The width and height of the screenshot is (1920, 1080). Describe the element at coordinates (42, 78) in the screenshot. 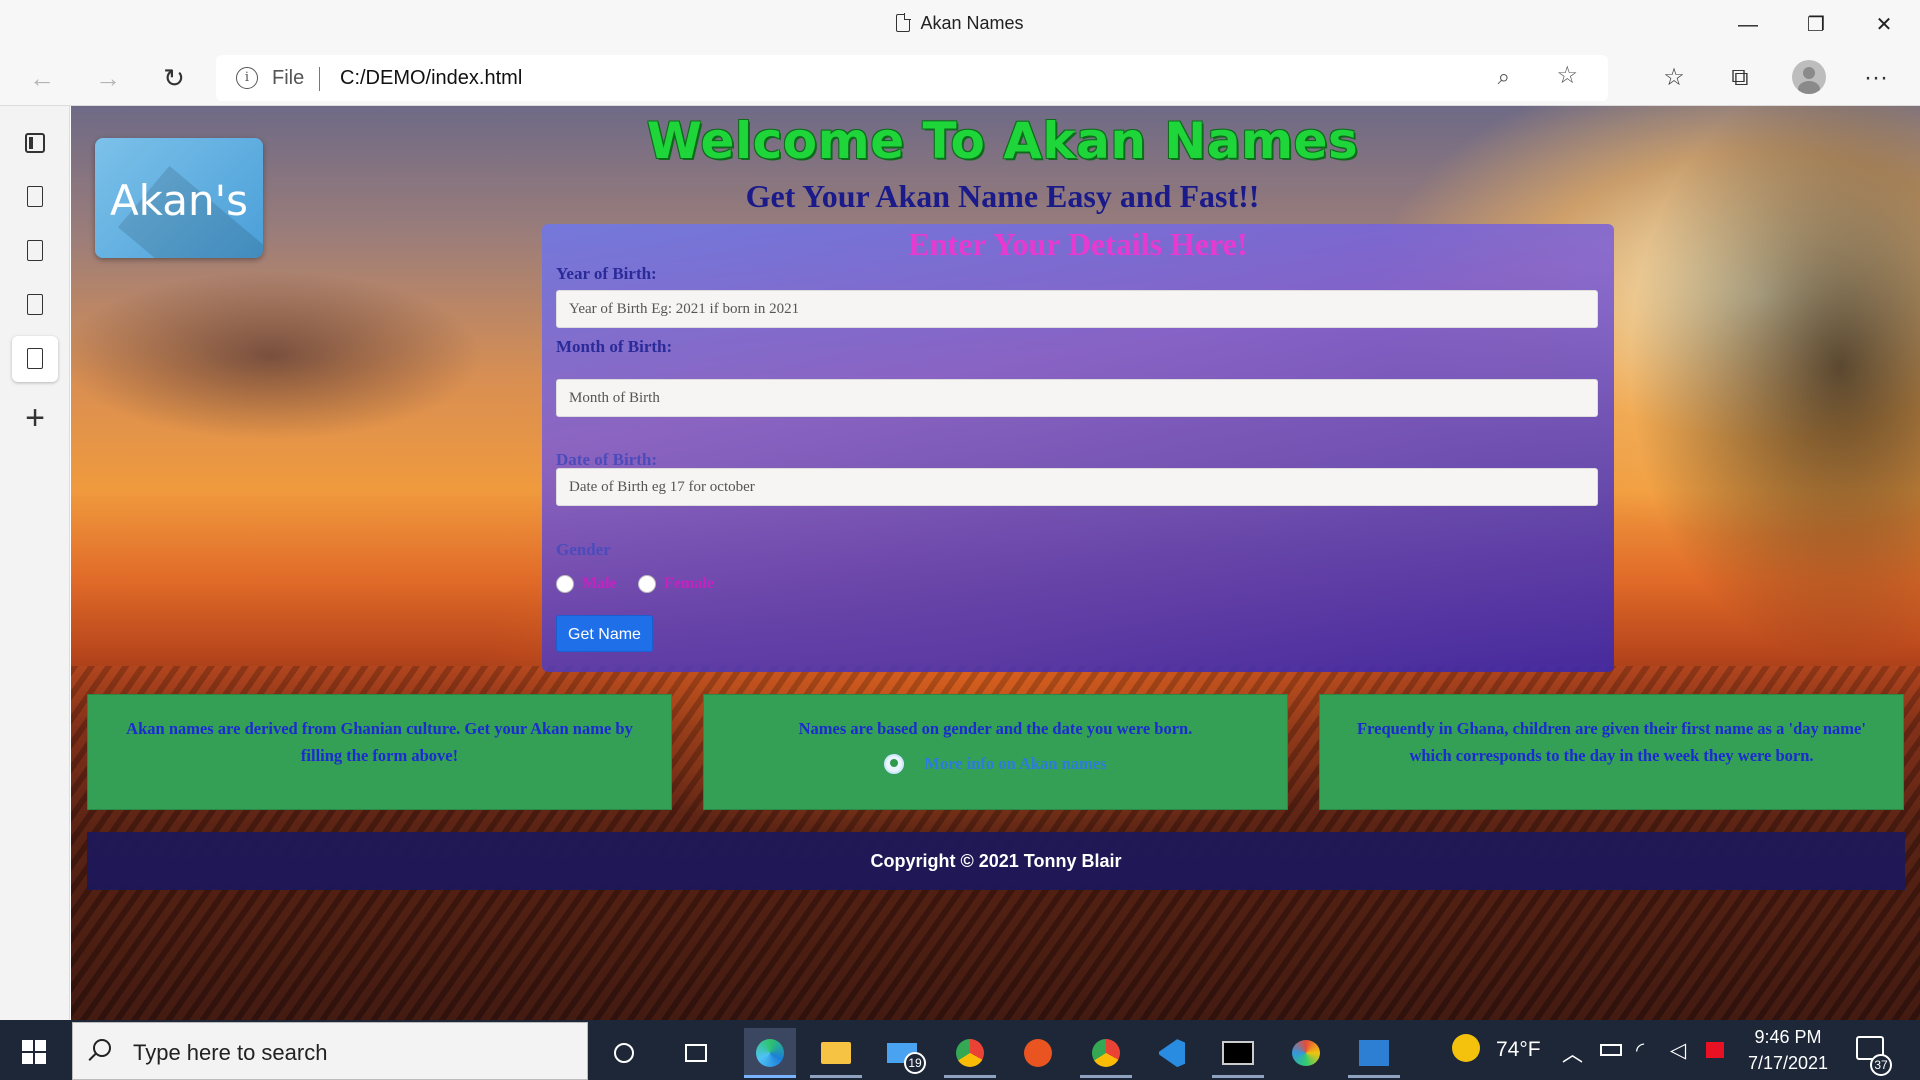

I see `back-button: ←` at that location.